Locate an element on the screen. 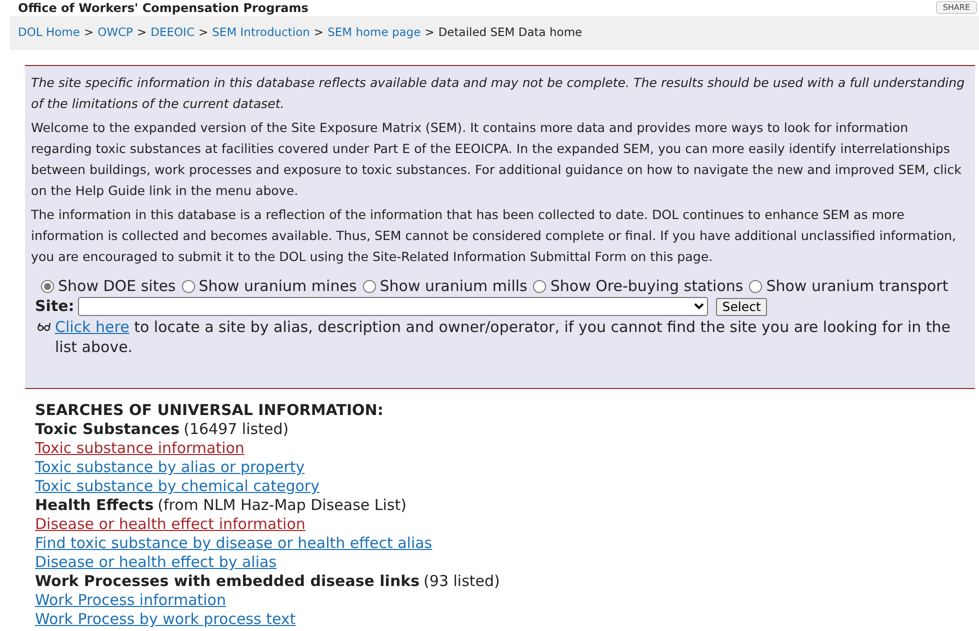 The image size is (979, 631). category-heading: Toxic Substances is located at coordinates (107, 429).